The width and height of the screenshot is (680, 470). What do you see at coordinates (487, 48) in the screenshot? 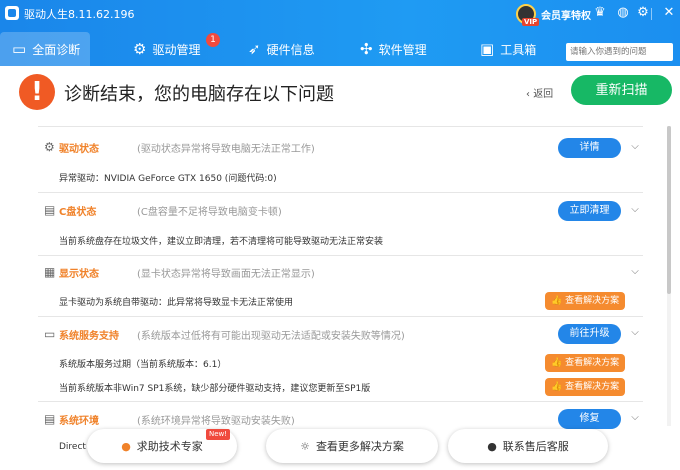
I see `toolbox-icon: ▣` at bounding box center [487, 48].